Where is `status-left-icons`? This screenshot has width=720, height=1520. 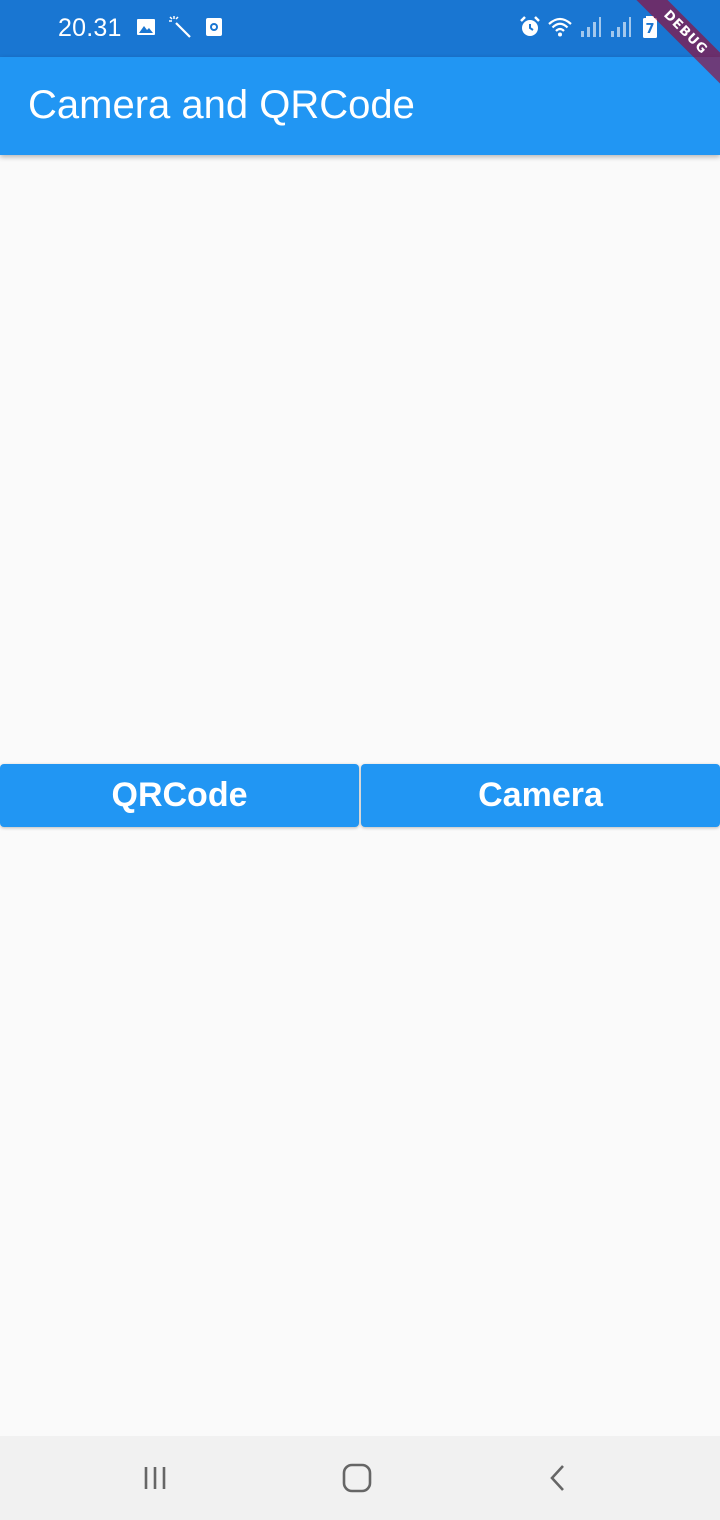
status-left-icons is located at coordinates (180, 27).